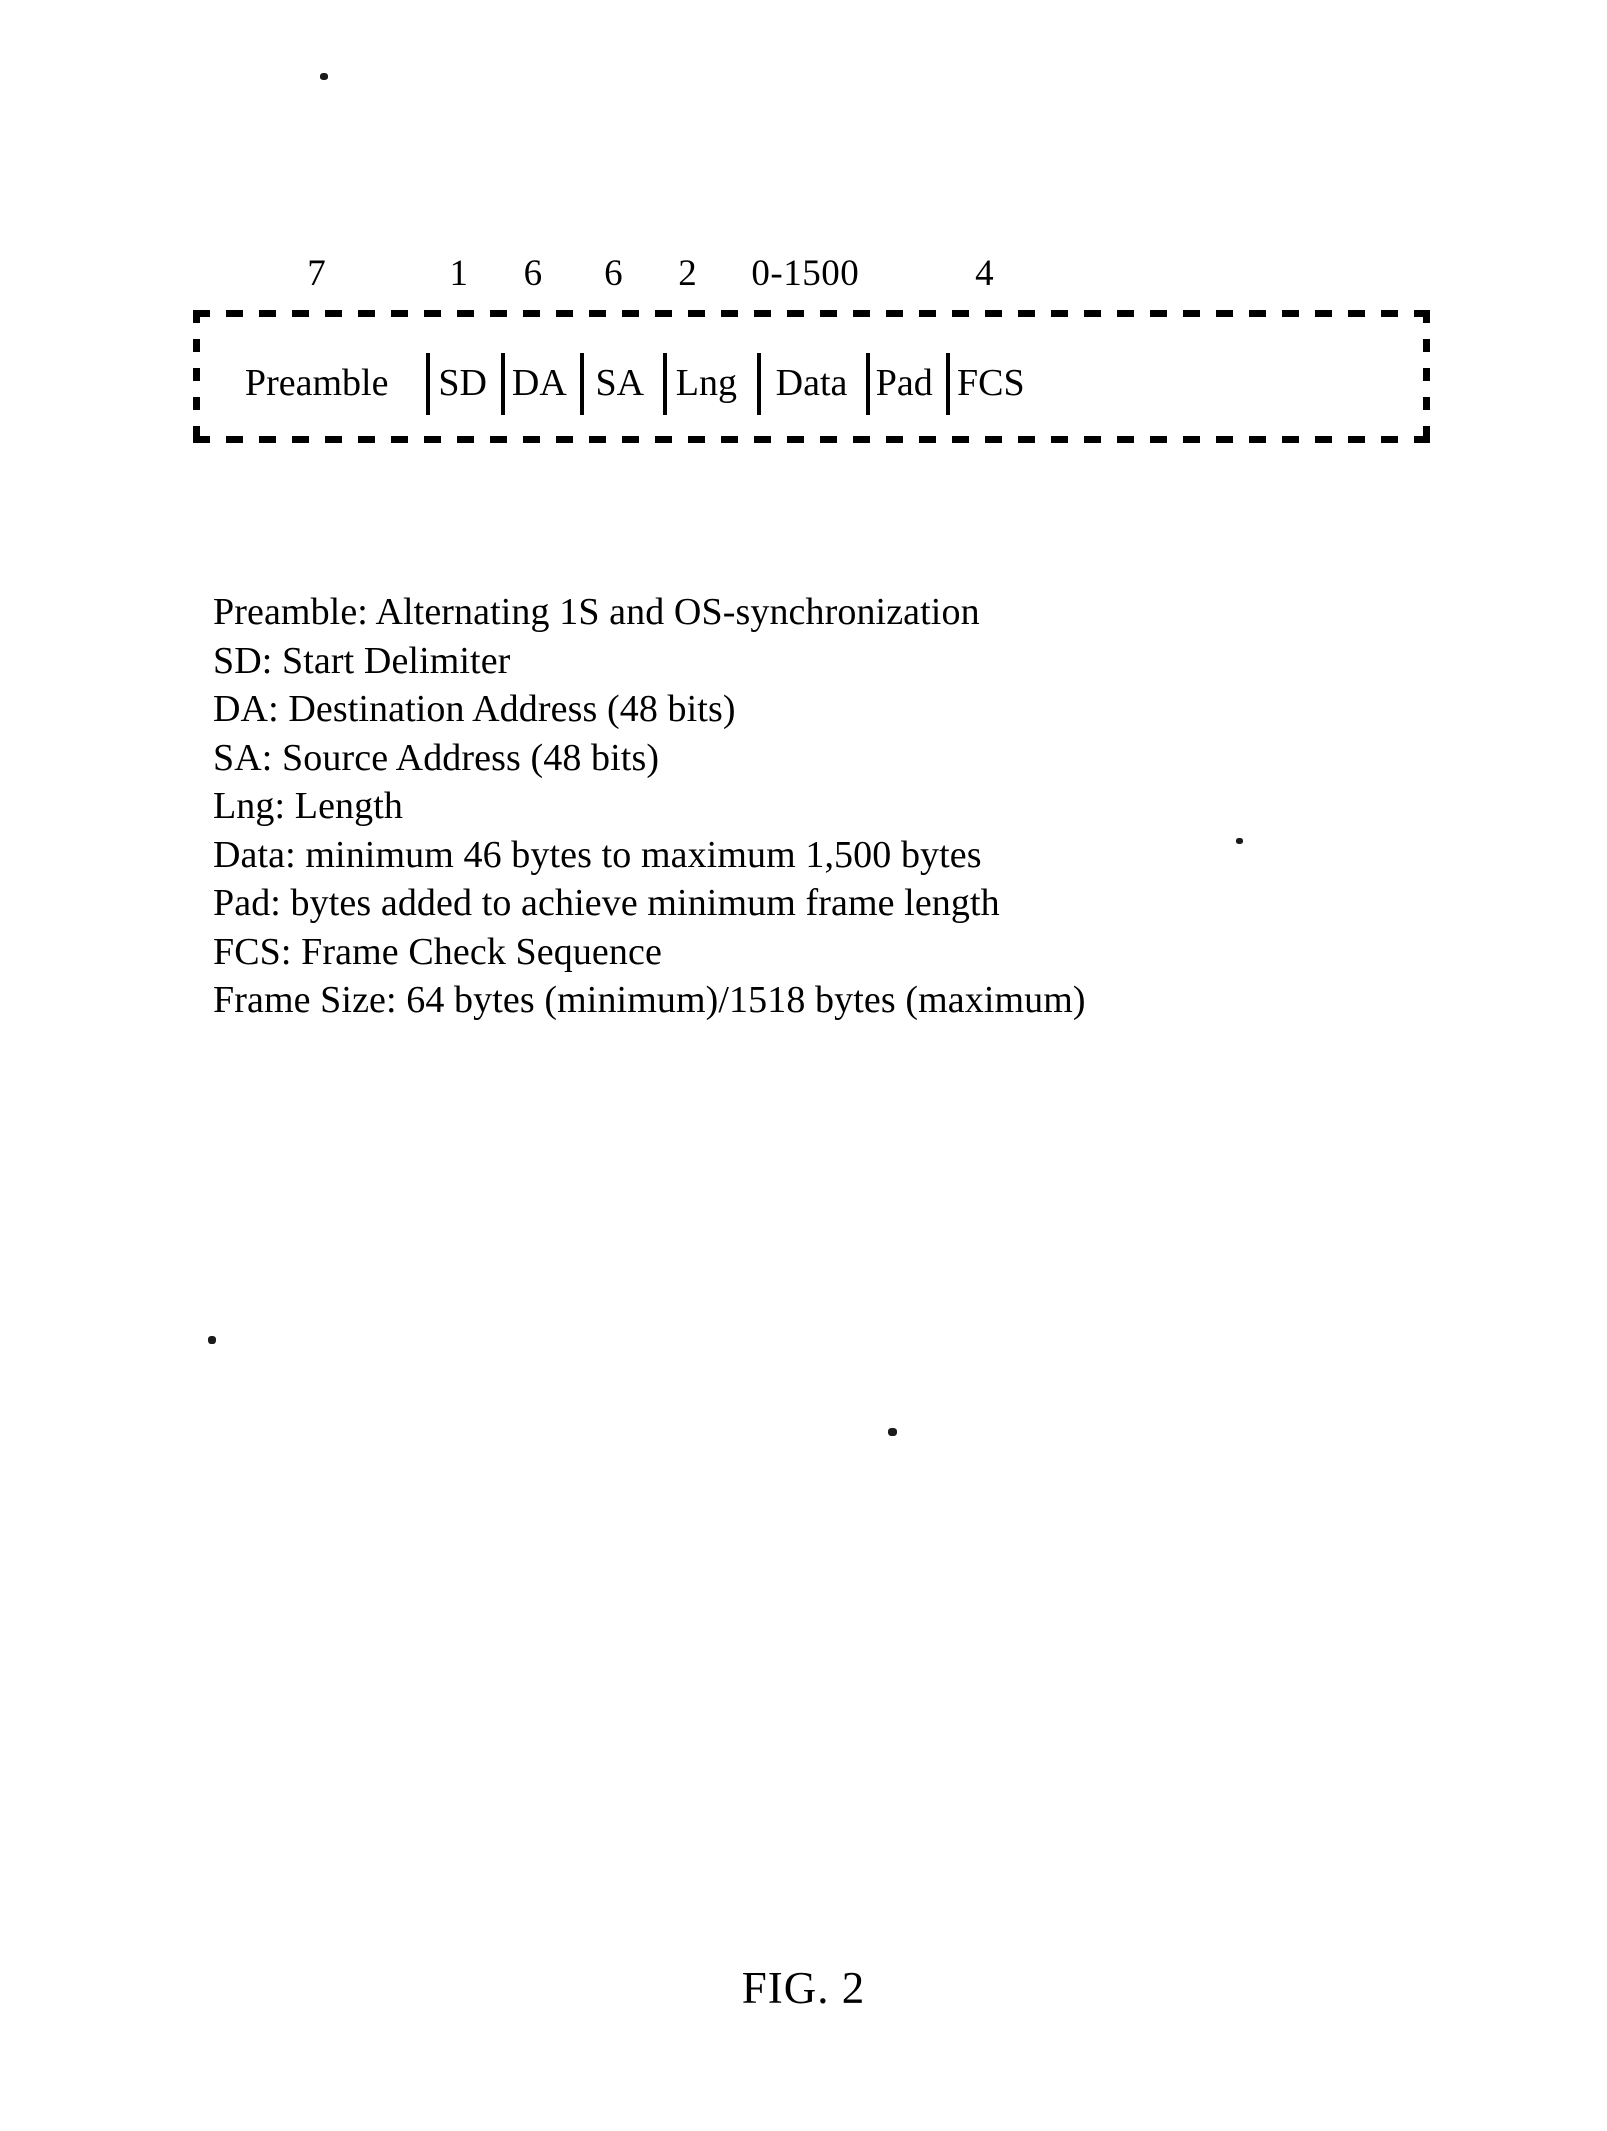 The width and height of the screenshot is (1607, 2131). What do you see at coordinates (436, 757) in the screenshot?
I see `legend-line: SA: Source Address (48 bits)` at bounding box center [436, 757].